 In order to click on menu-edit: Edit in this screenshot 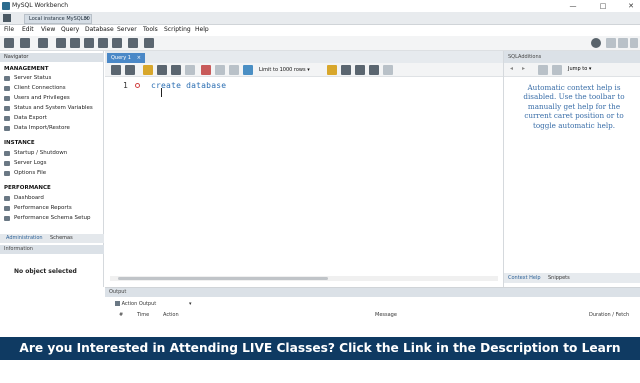, I will do `click(28, 29)`.